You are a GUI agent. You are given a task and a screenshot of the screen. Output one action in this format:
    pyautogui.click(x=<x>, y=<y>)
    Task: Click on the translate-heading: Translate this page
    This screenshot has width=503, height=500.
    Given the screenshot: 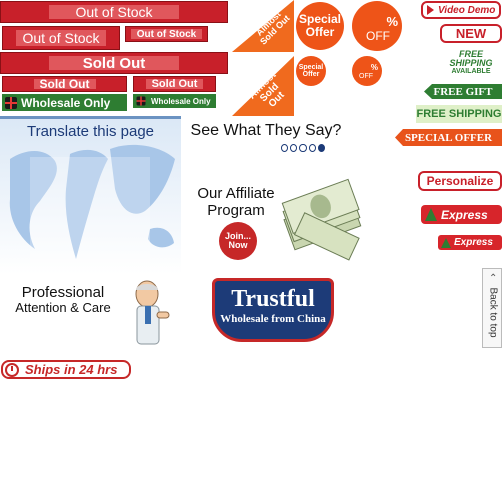 What is the action you would take?
    pyautogui.click(x=90, y=131)
    